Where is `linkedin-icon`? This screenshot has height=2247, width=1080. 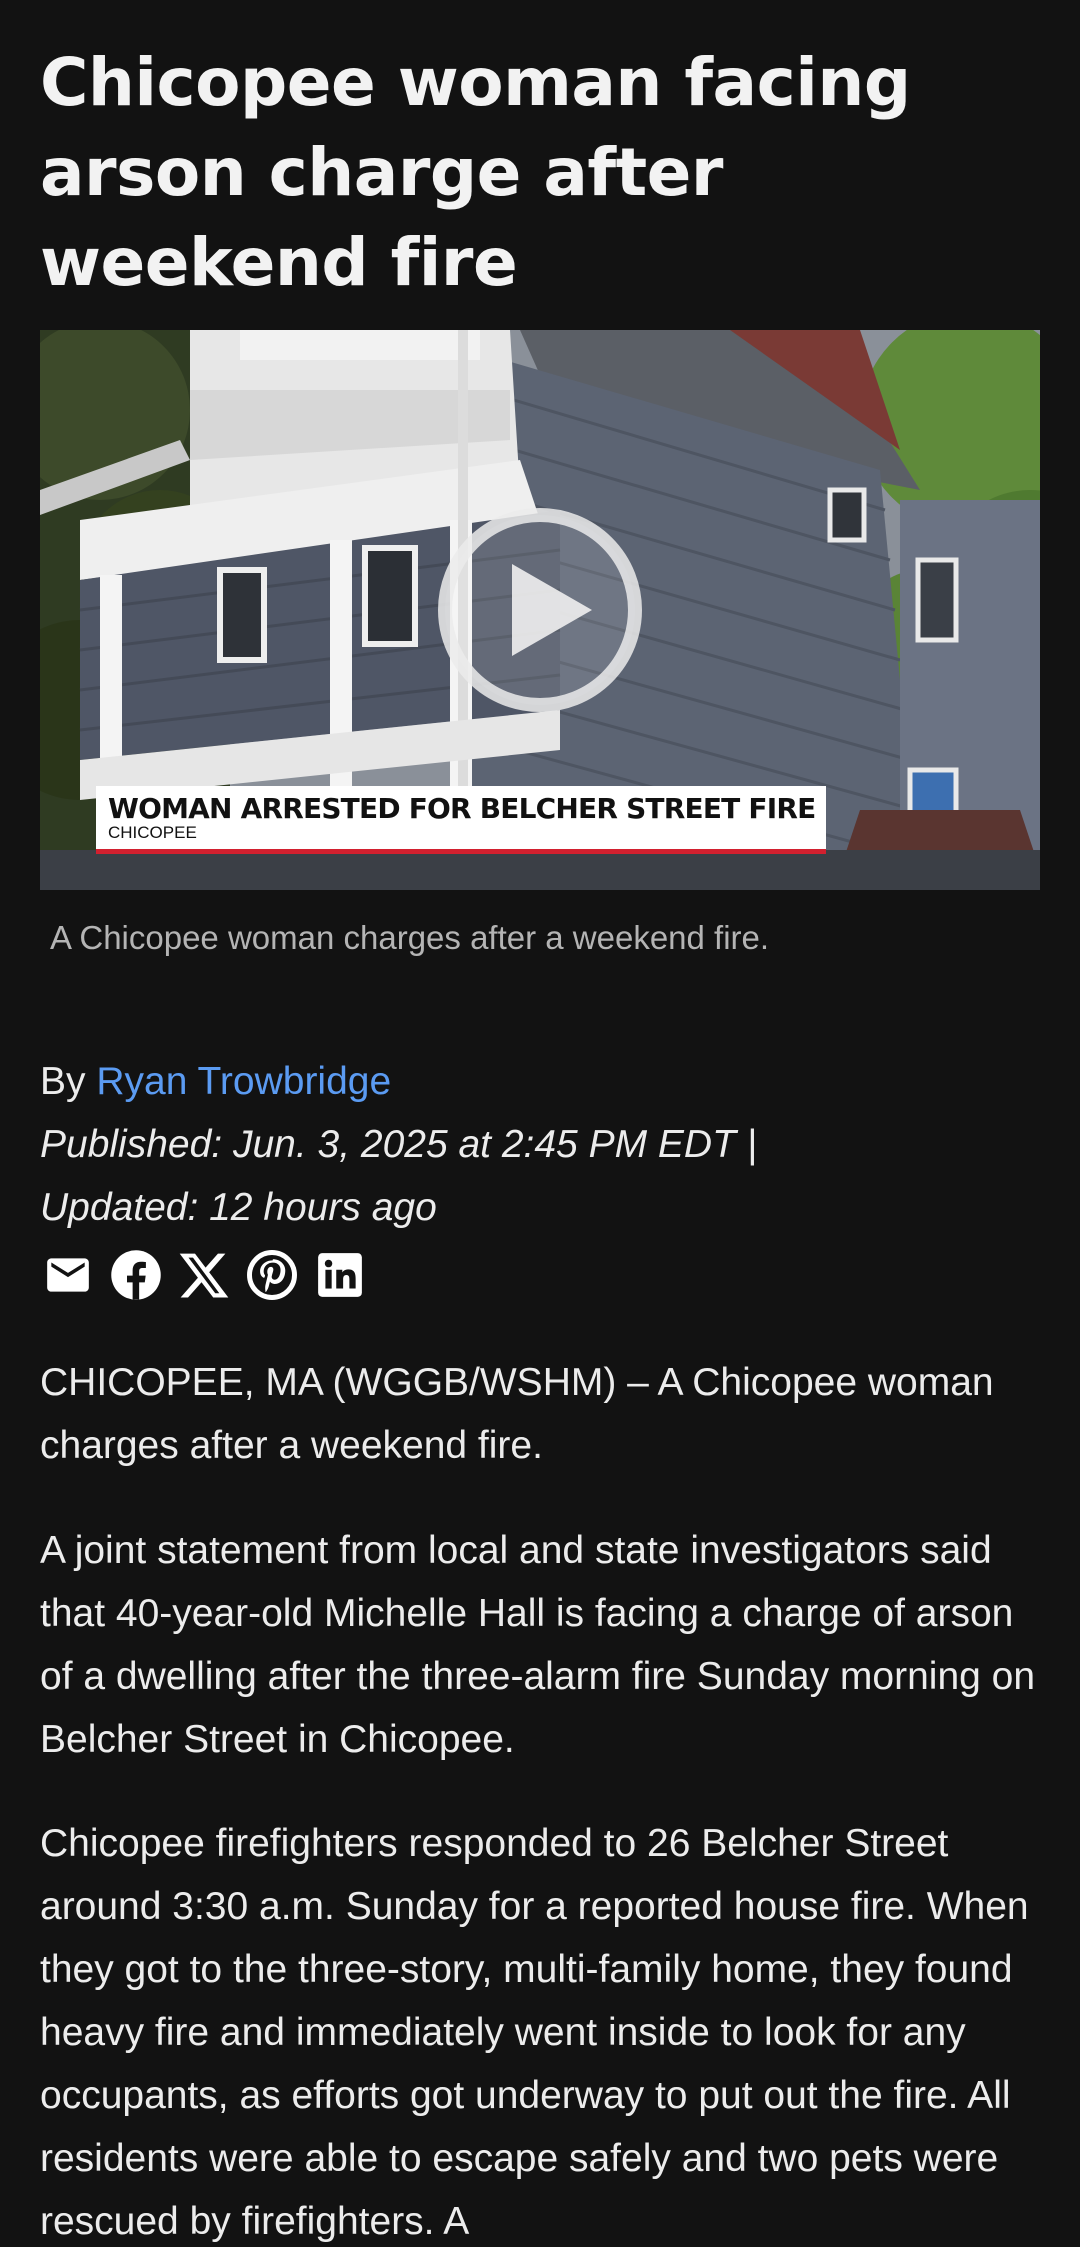 linkedin-icon is located at coordinates (340, 1275).